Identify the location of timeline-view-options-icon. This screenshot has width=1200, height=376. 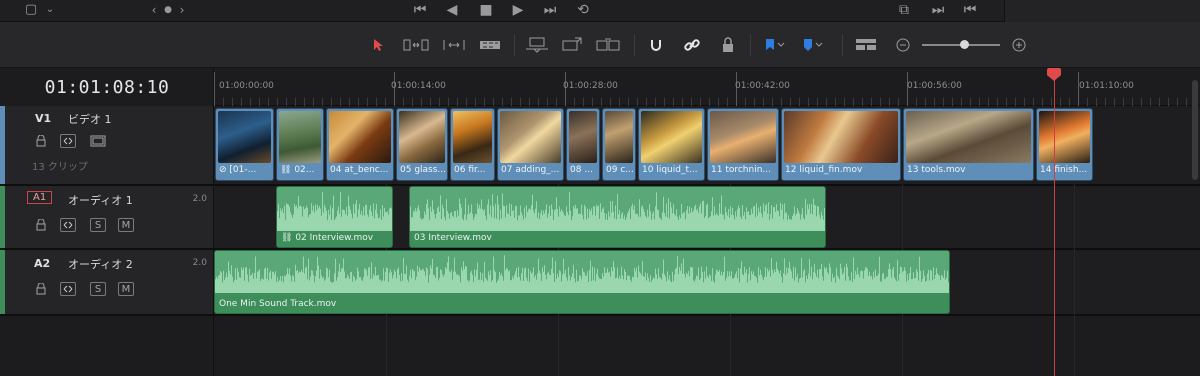
(866, 45).